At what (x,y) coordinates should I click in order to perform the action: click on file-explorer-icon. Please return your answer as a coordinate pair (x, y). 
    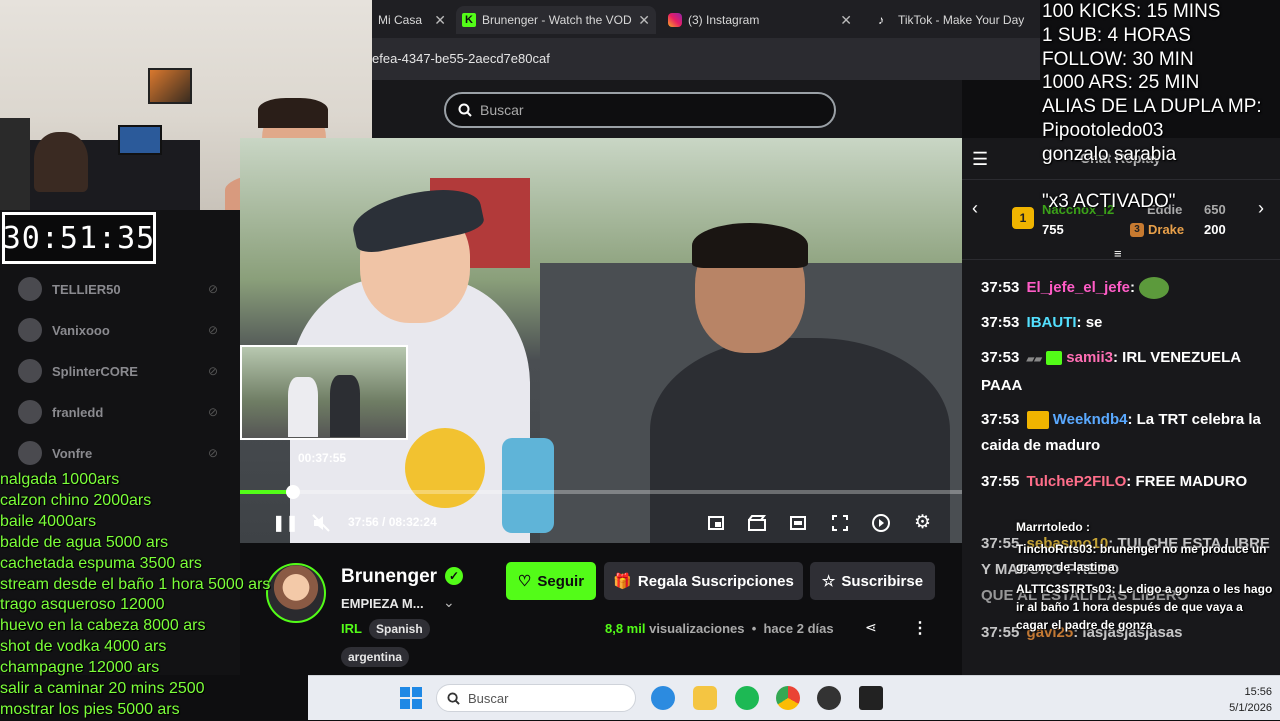
    Looking at the image, I should click on (705, 698).